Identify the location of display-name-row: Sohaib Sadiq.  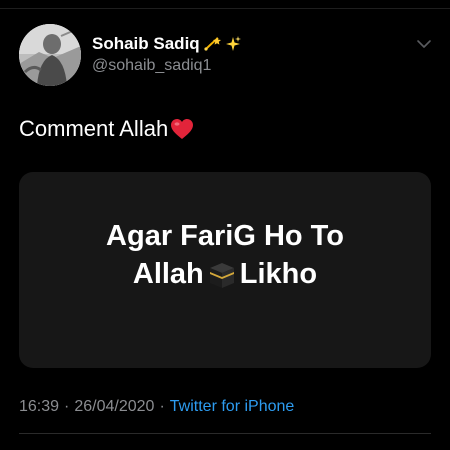
(167, 44).